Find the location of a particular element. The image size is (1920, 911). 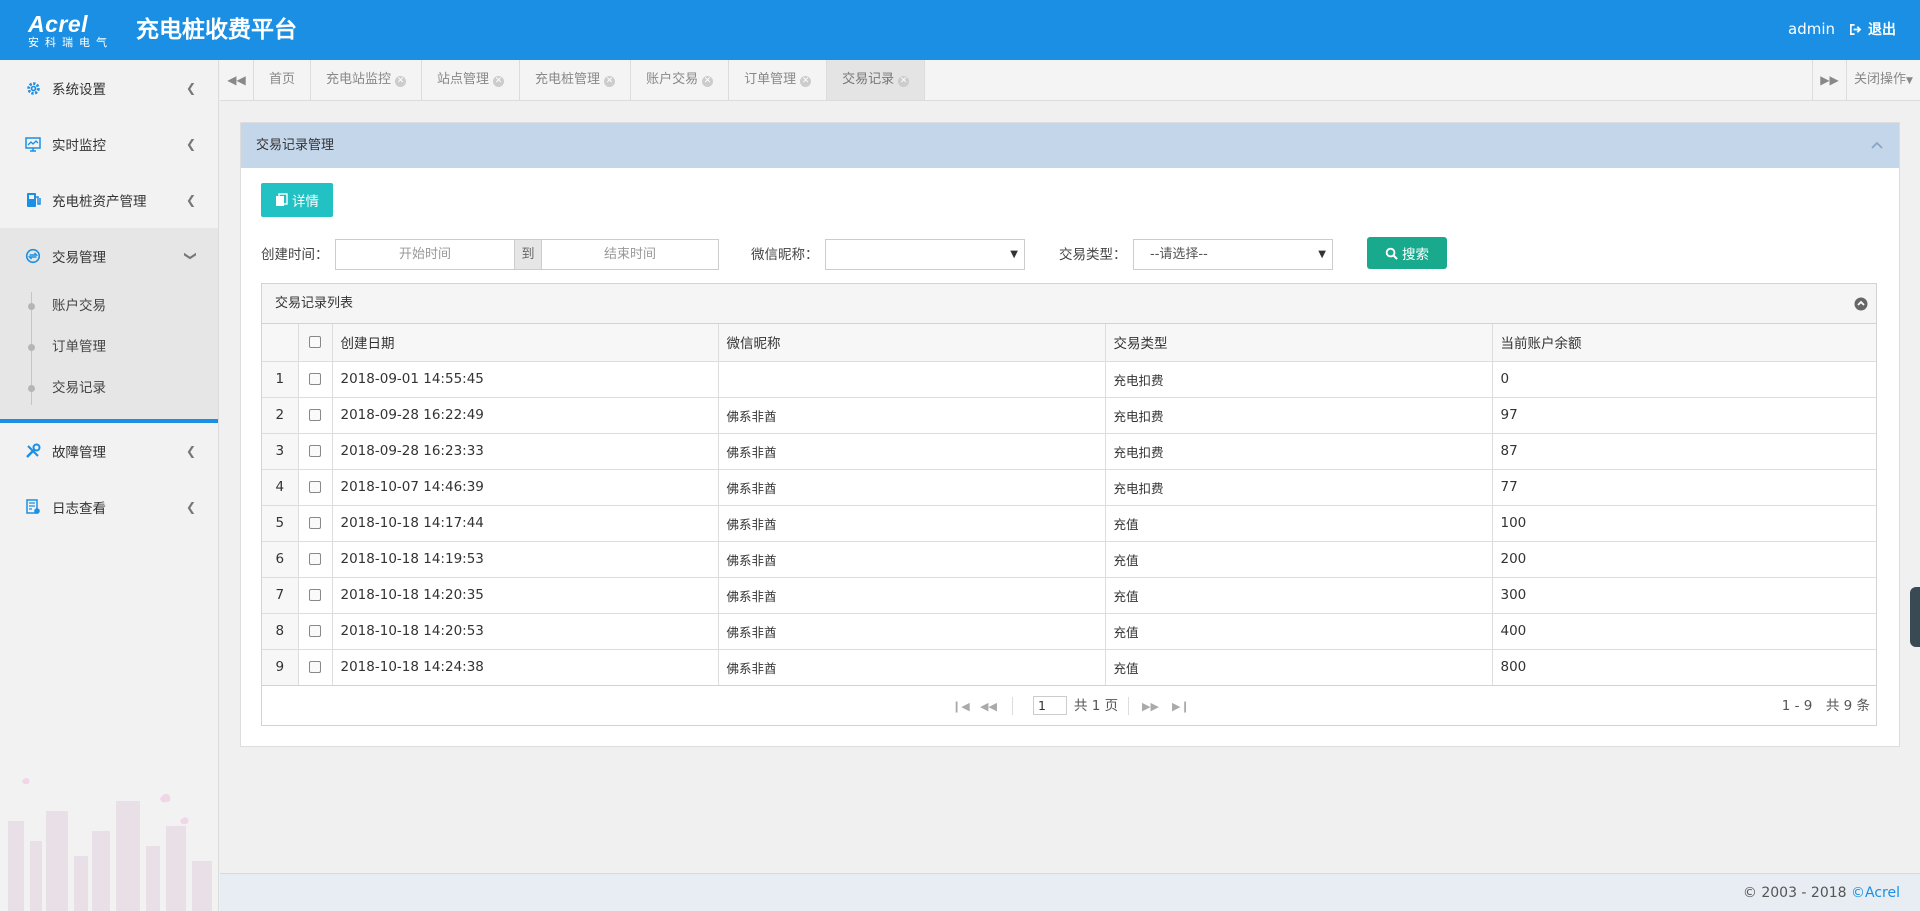

tab-transaction-records: 交易记录 ✕ is located at coordinates (876, 80).